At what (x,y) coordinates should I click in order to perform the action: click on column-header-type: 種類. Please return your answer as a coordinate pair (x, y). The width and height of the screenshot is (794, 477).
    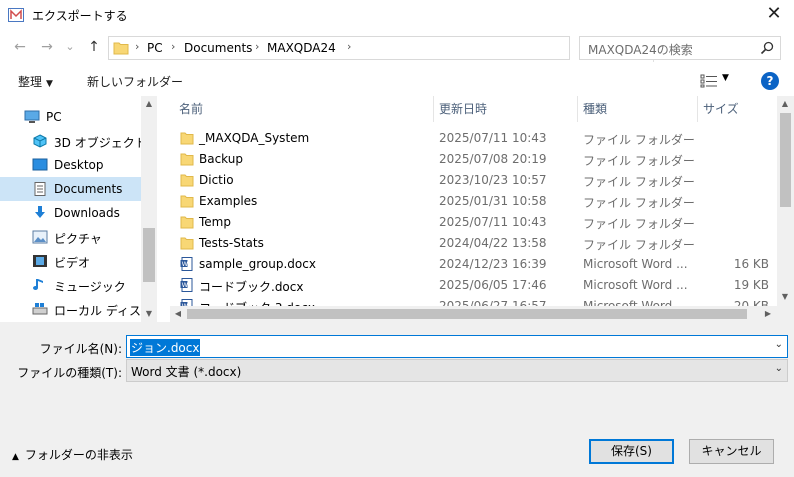
    Looking at the image, I should click on (595, 109).